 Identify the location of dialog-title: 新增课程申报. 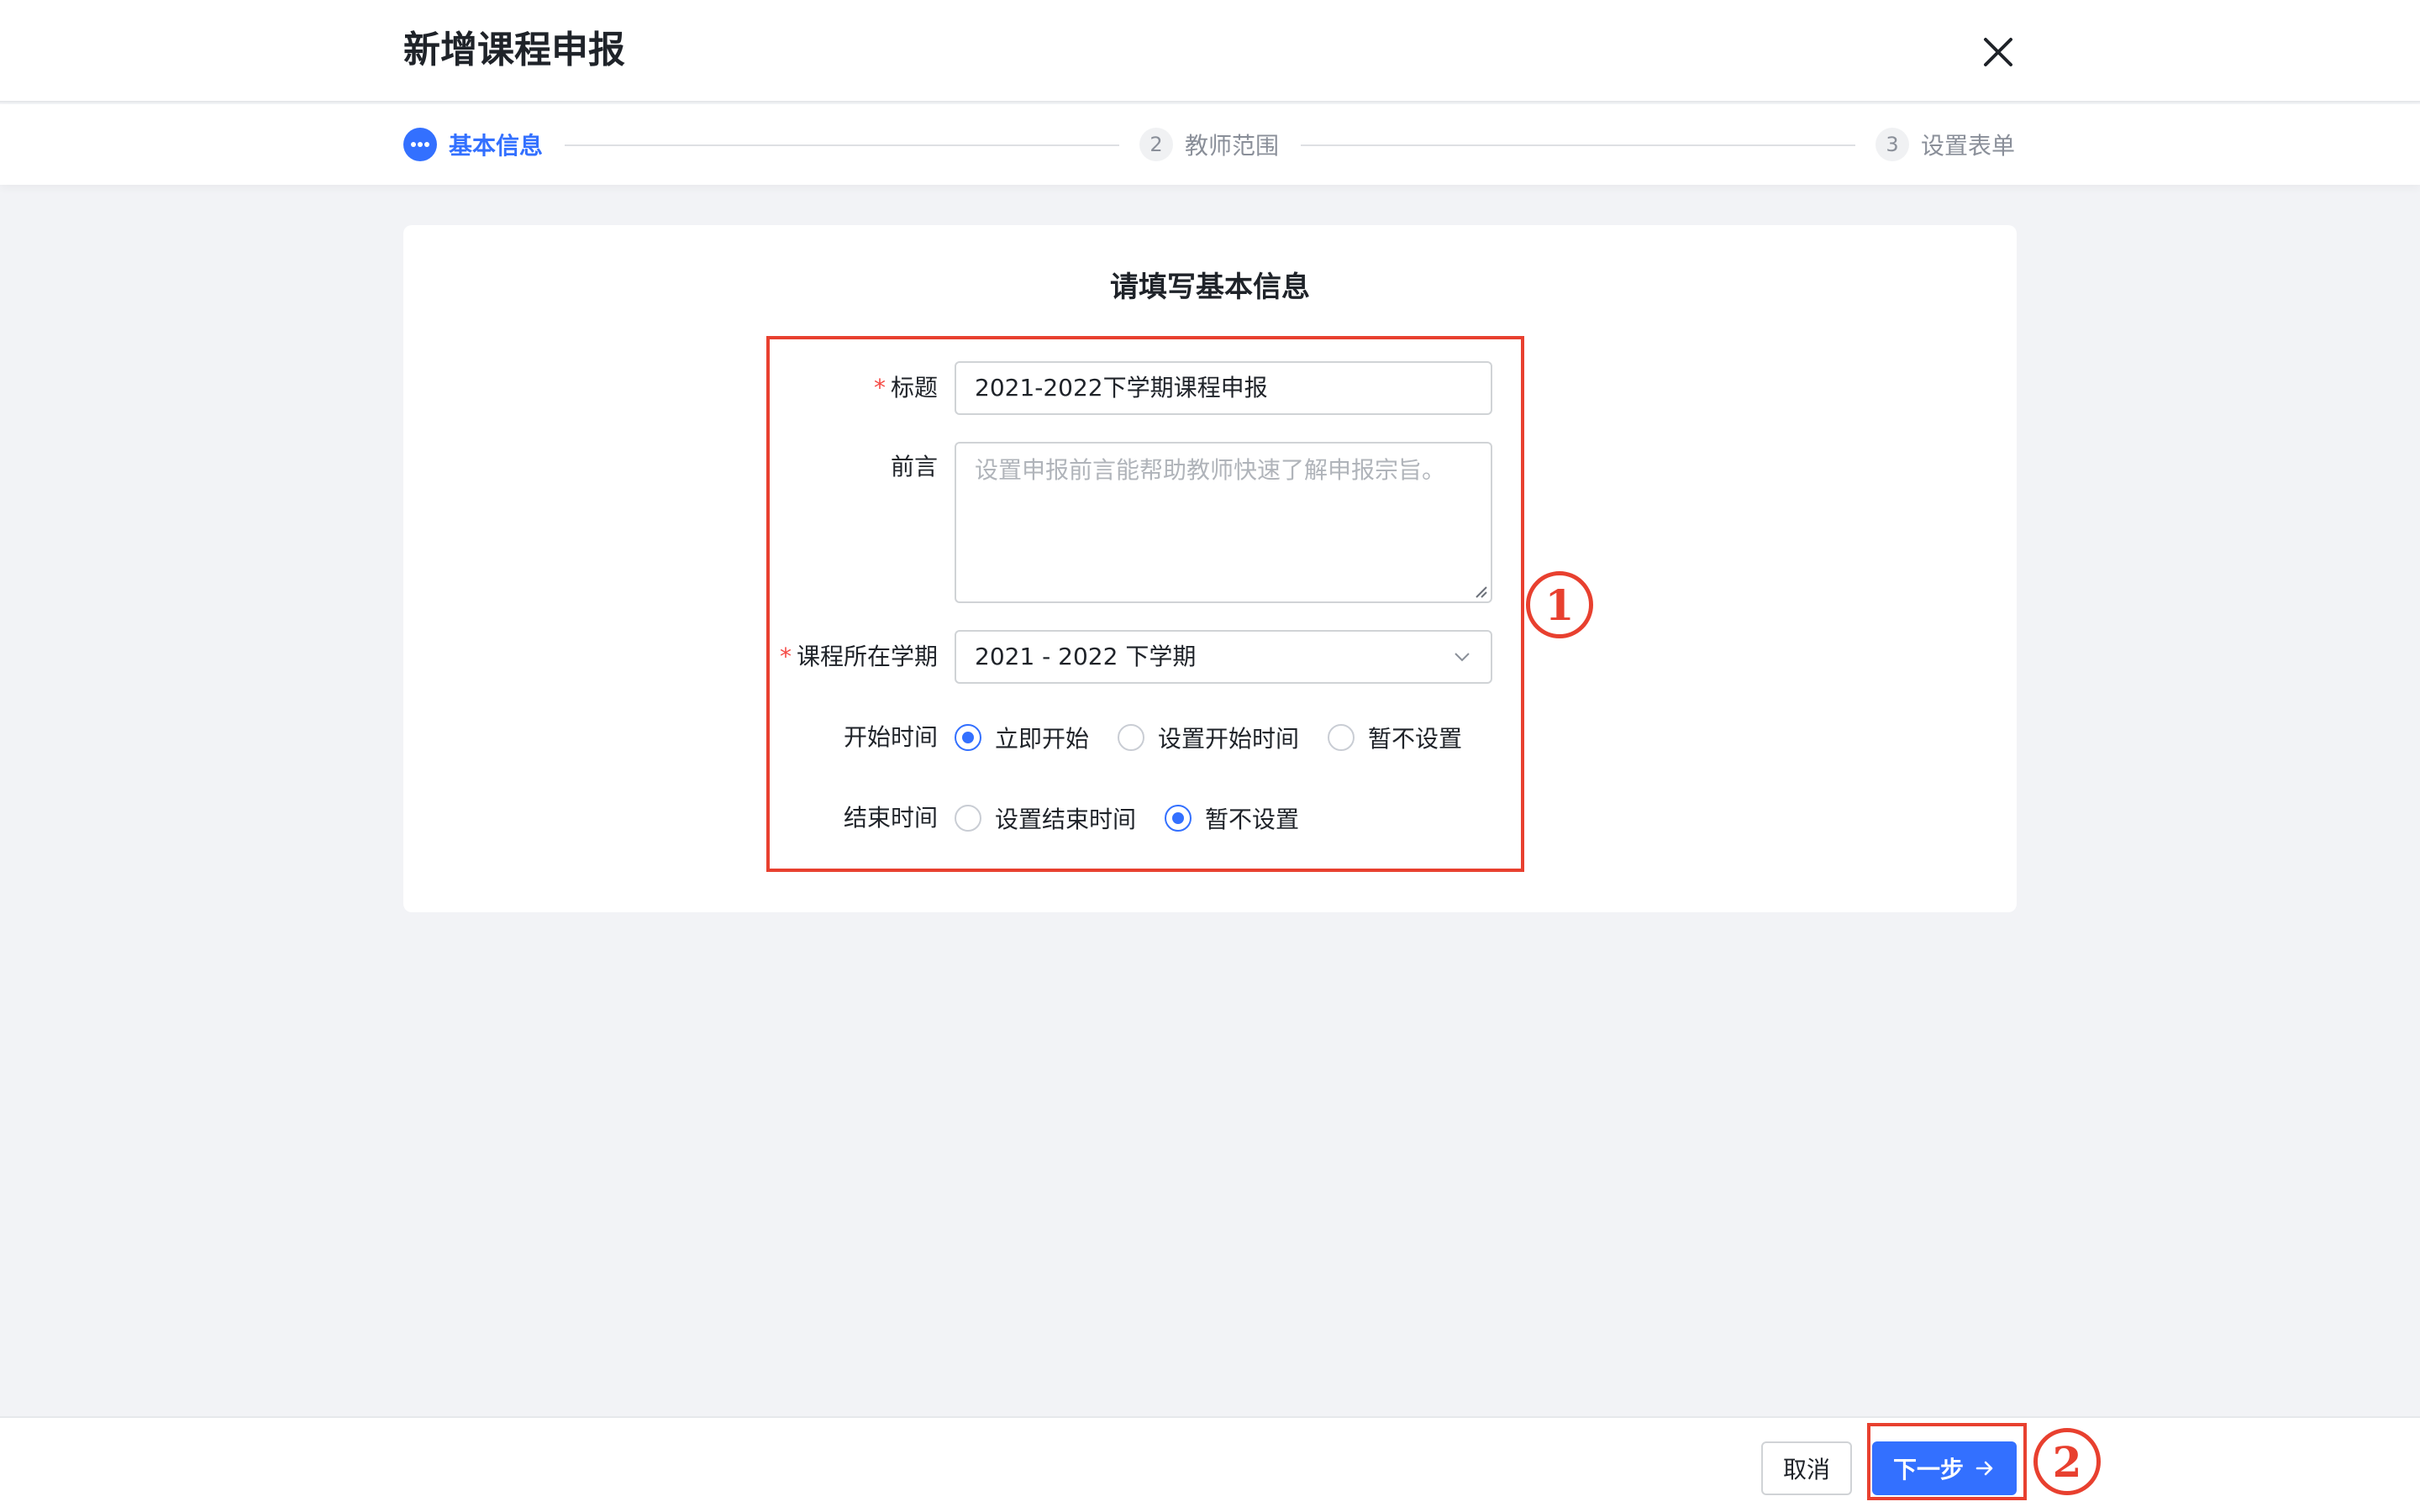
(514, 50).